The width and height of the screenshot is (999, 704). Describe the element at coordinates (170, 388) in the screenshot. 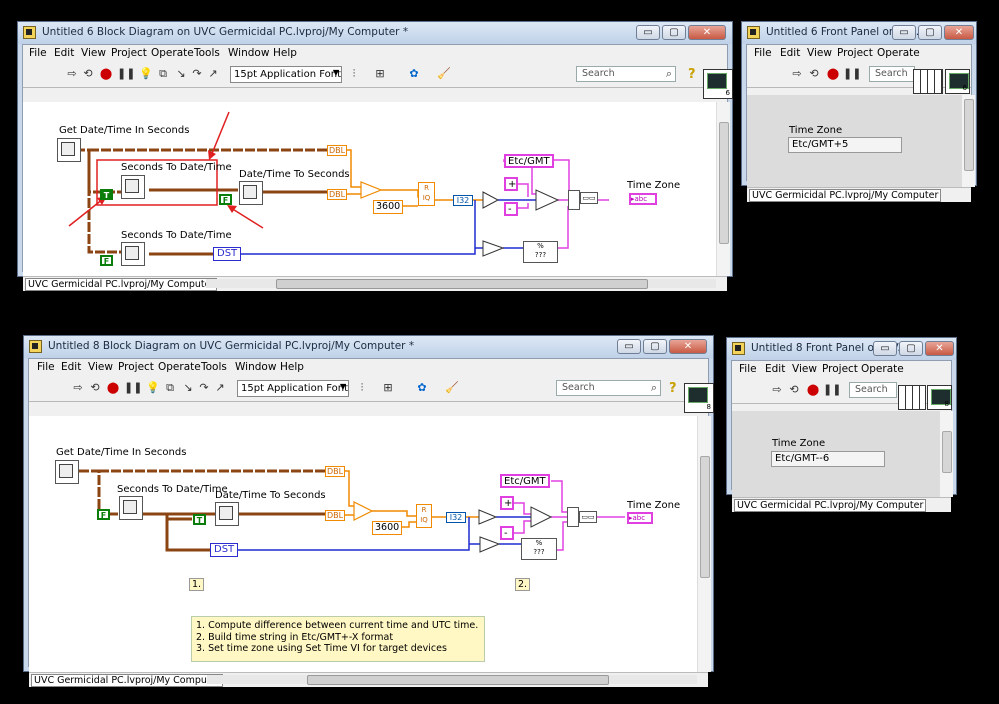

I see `retain-wire-values-icon: ⧉` at that location.